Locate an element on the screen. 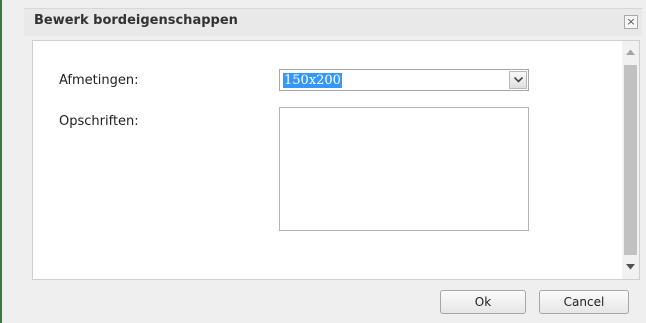 This screenshot has height=323, width=646. close-icon: × is located at coordinates (631, 21).